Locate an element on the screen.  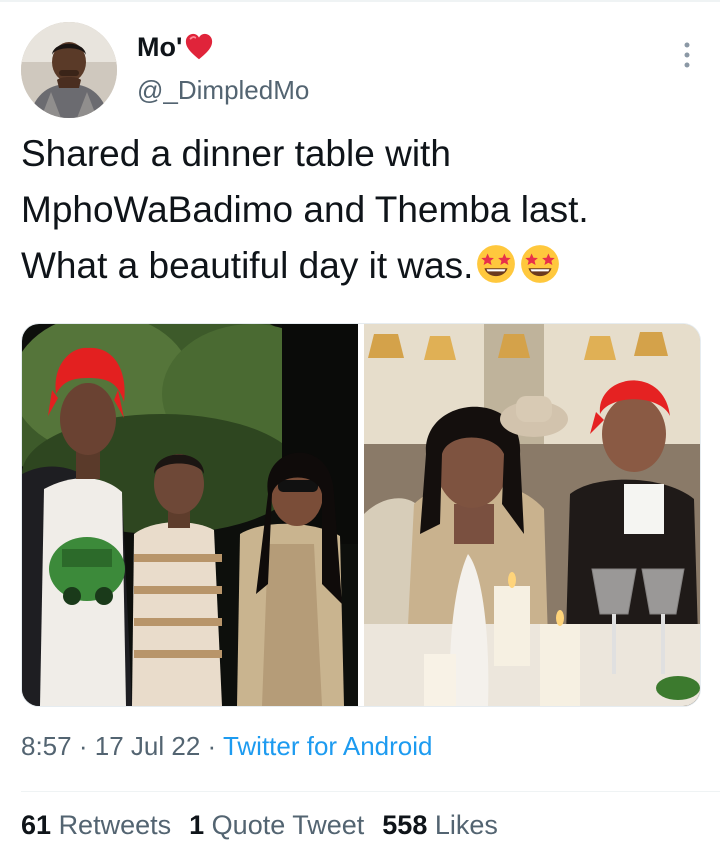
tweet-meta: 8:57 · 17 Jul 22 · Twitter for Android is located at coordinates (227, 746).